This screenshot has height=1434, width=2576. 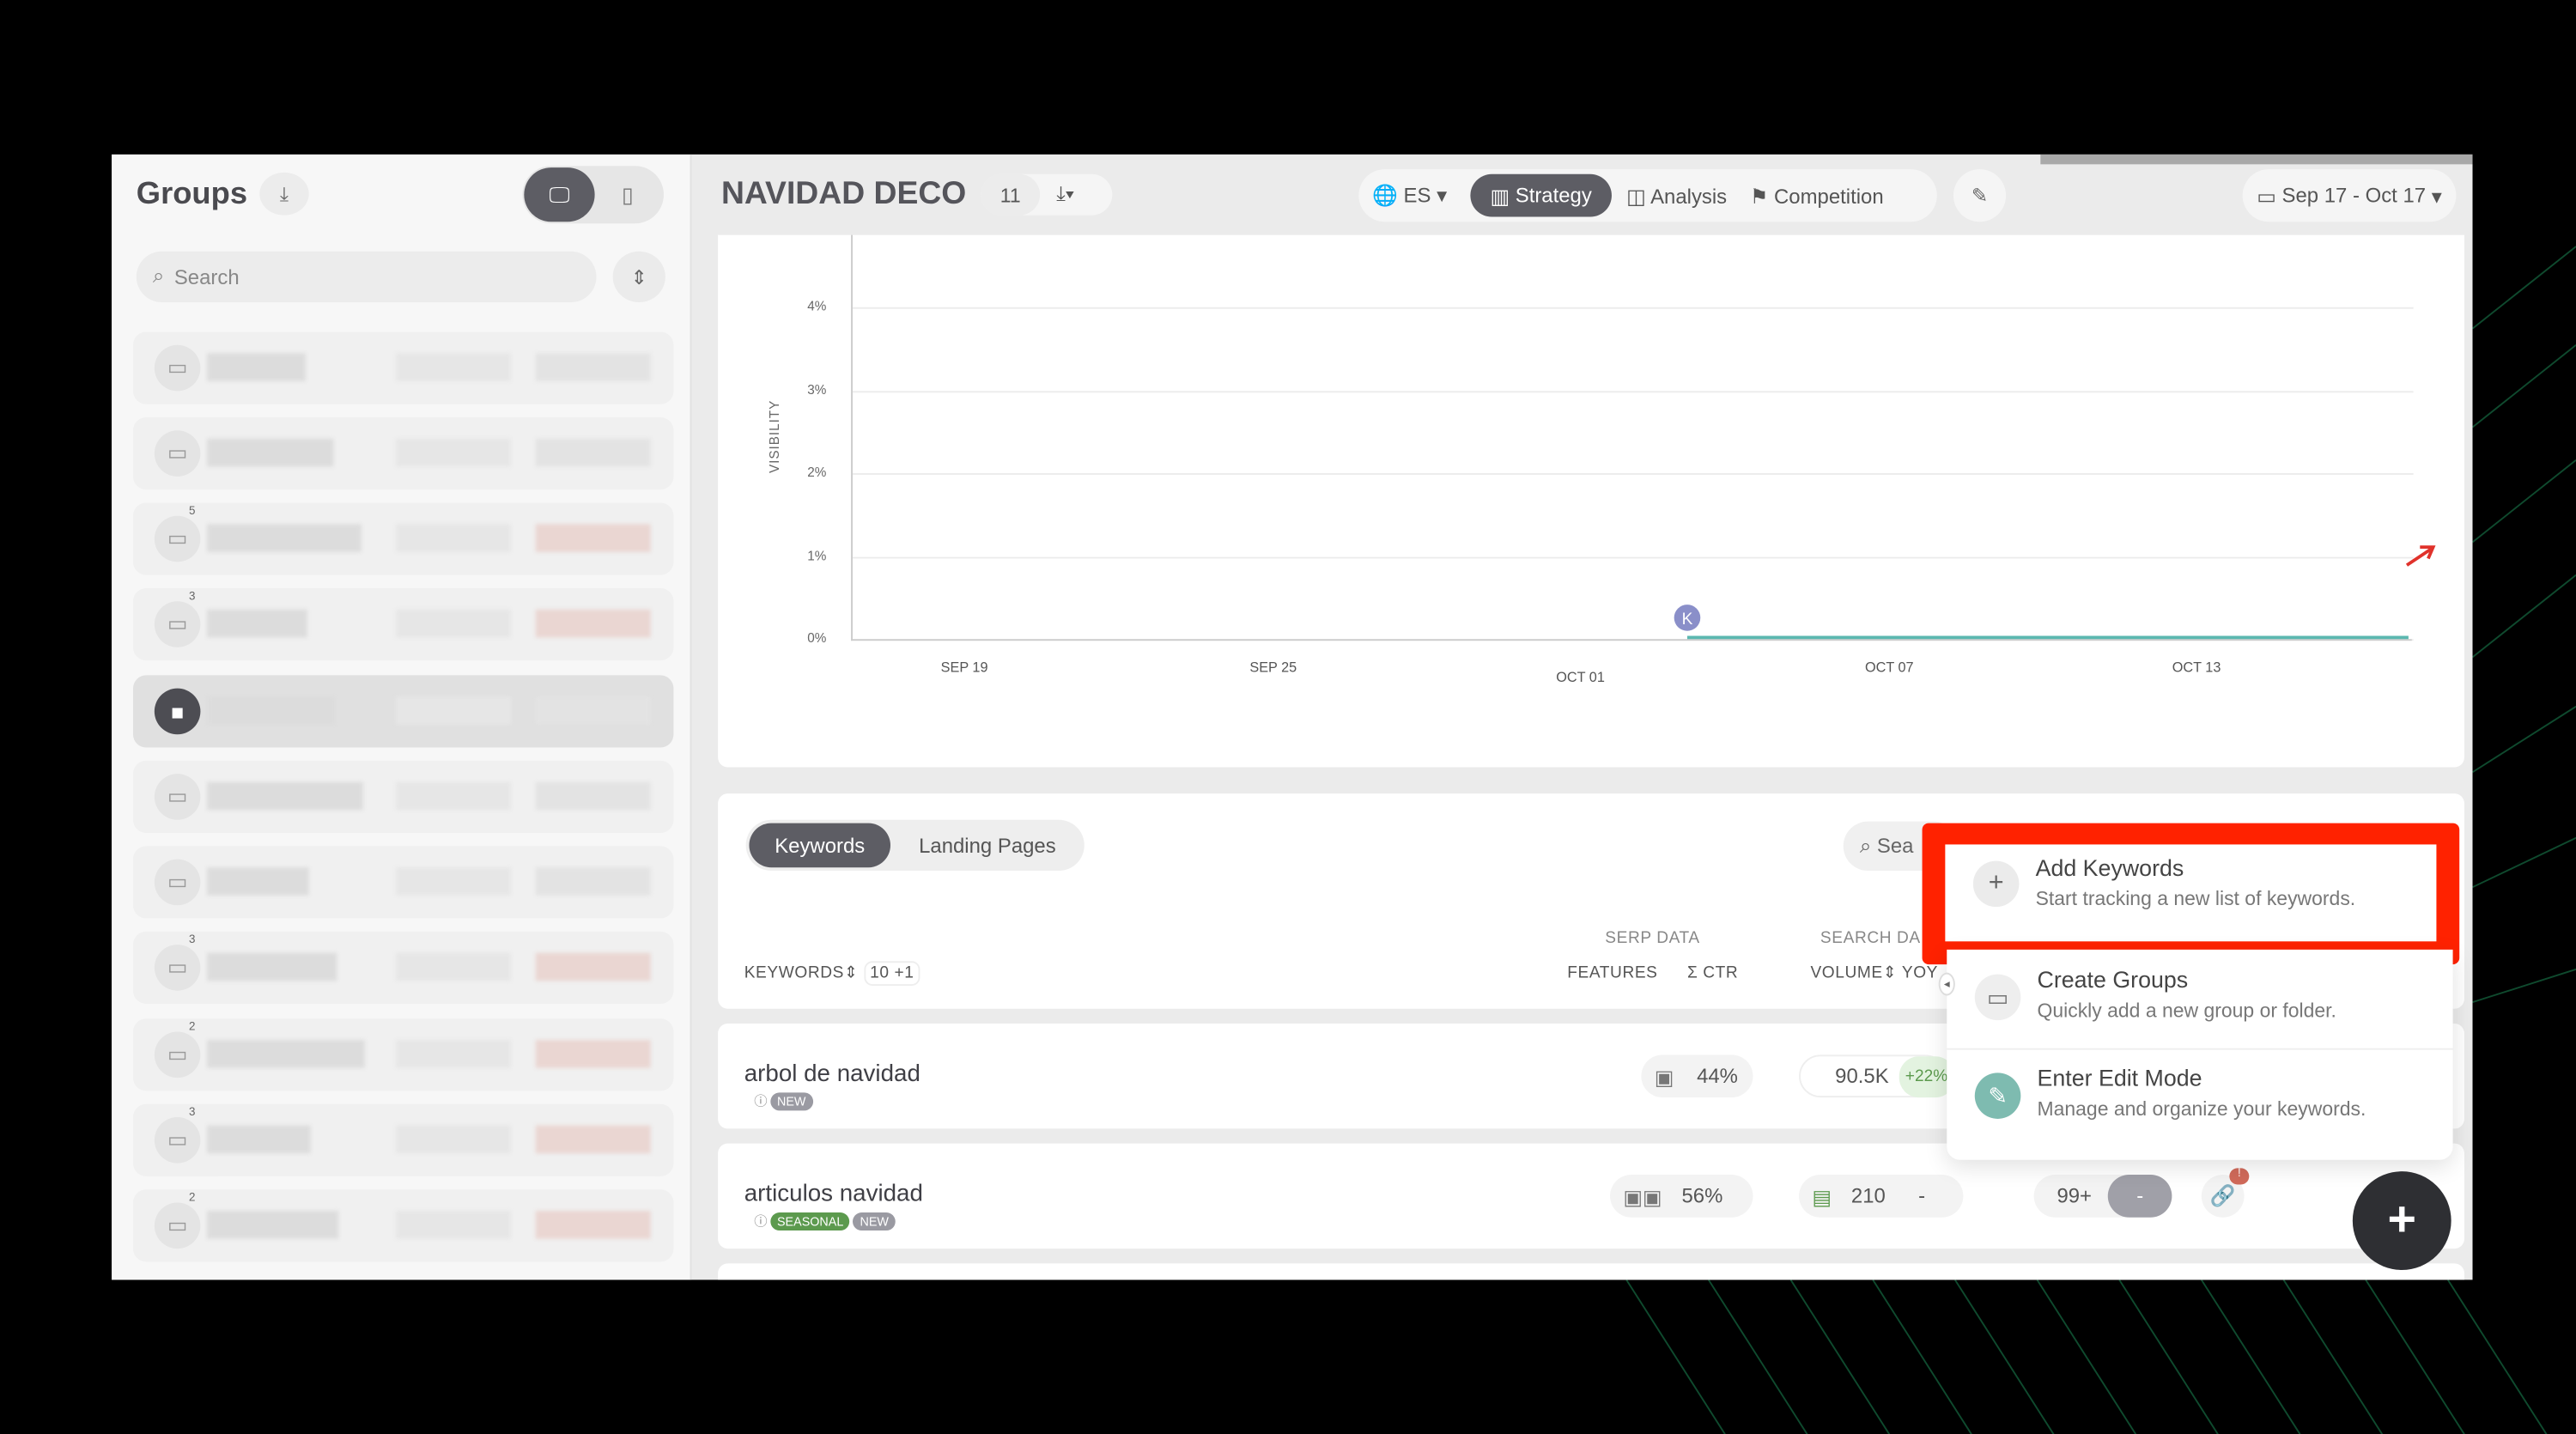 I want to click on keyword-tags: ⓘ NEW, so click(x=783, y=1102).